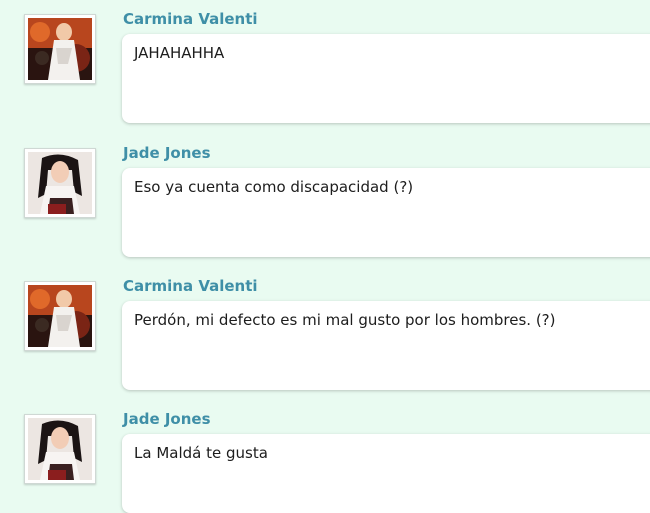 This screenshot has width=650, height=513. I want to click on message-text: JAHAHAHHA, so click(179, 53).